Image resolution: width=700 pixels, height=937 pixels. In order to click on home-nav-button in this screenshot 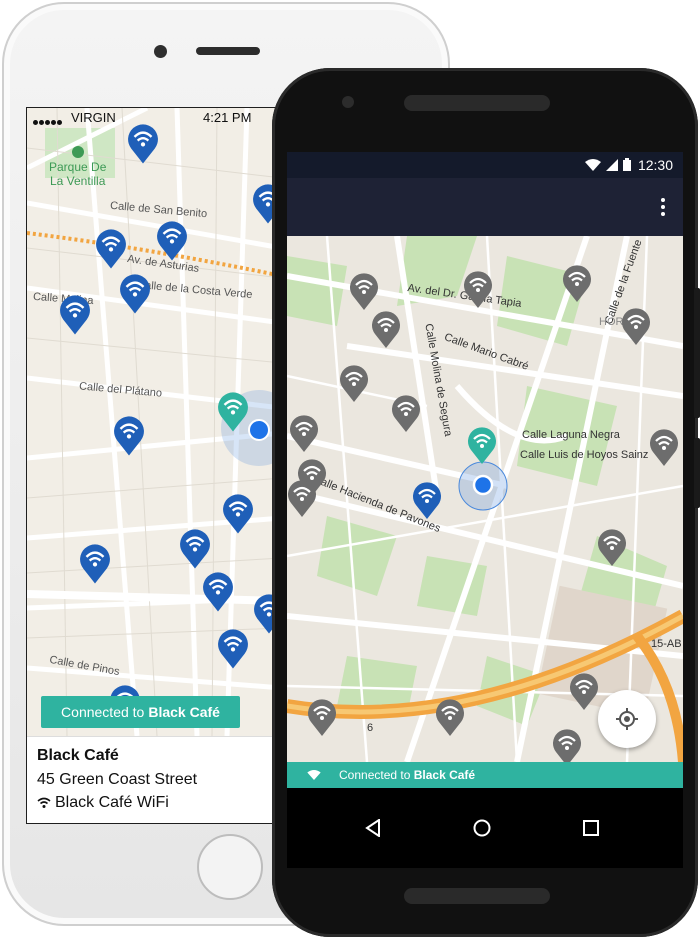, I will do `click(482, 828)`.